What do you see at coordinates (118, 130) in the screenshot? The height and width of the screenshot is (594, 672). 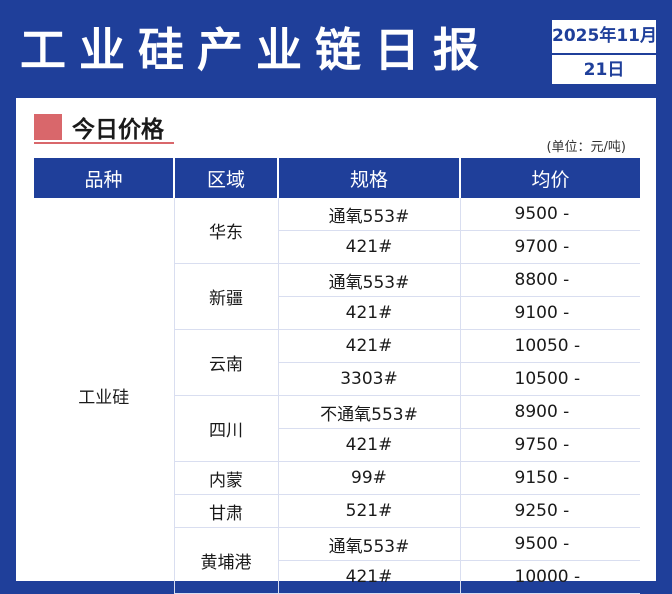 I see `section-title: 今日价格` at bounding box center [118, 130].